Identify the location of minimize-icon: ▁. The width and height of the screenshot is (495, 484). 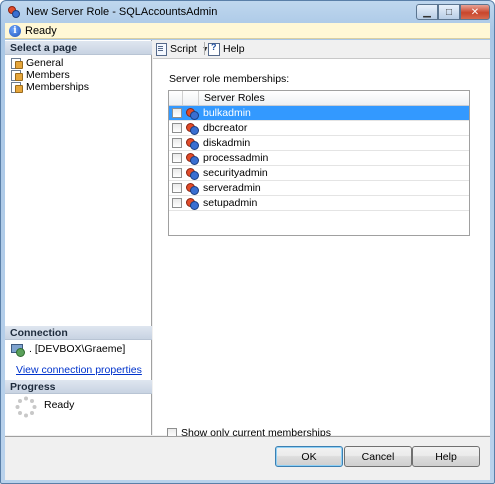
(427, 12).